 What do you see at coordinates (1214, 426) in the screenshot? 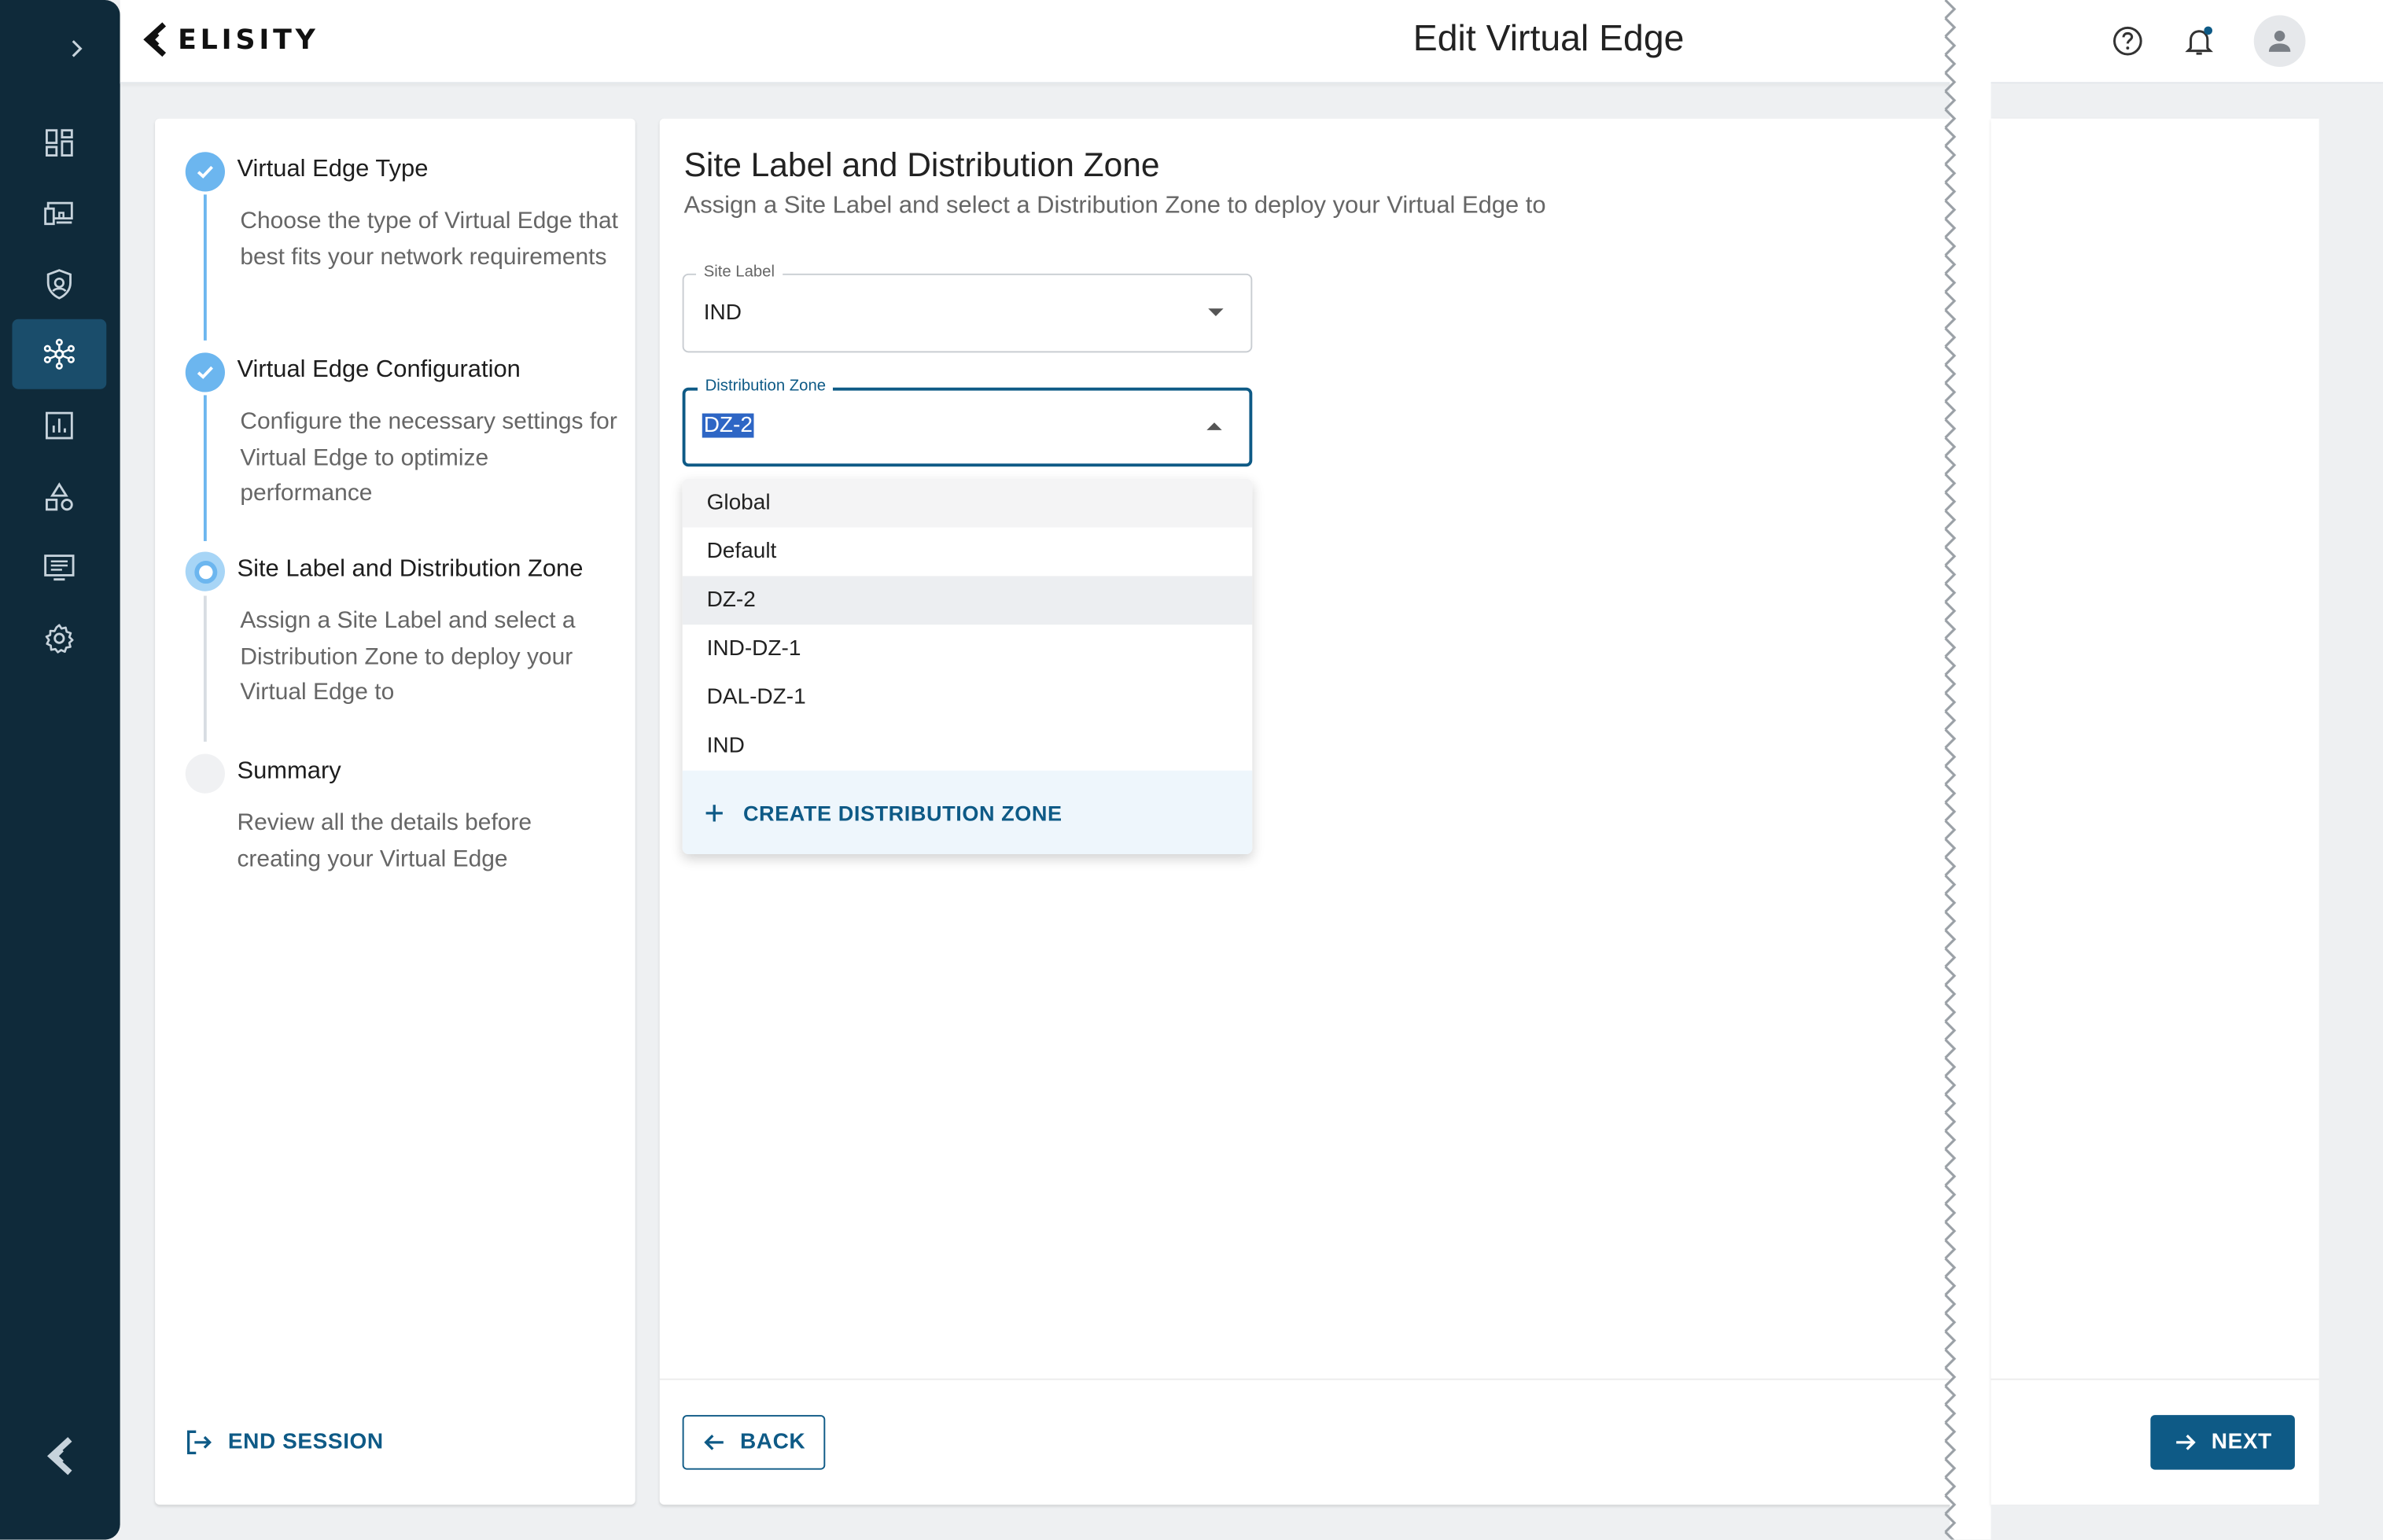
I see `caret-up-icon` at bounding box center [1214, 426].